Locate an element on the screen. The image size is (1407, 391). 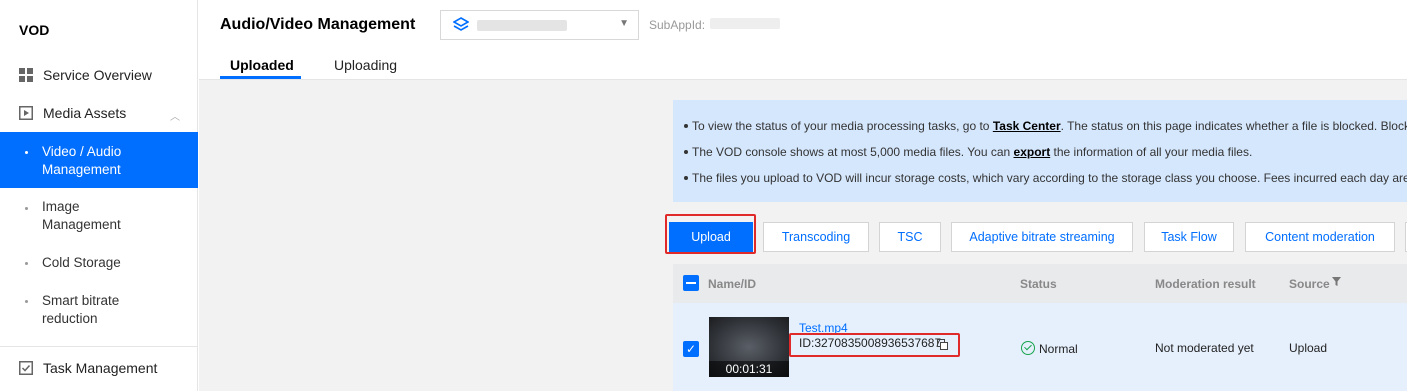
column-header-name: Name/ID is located at coordinates (732, 284).